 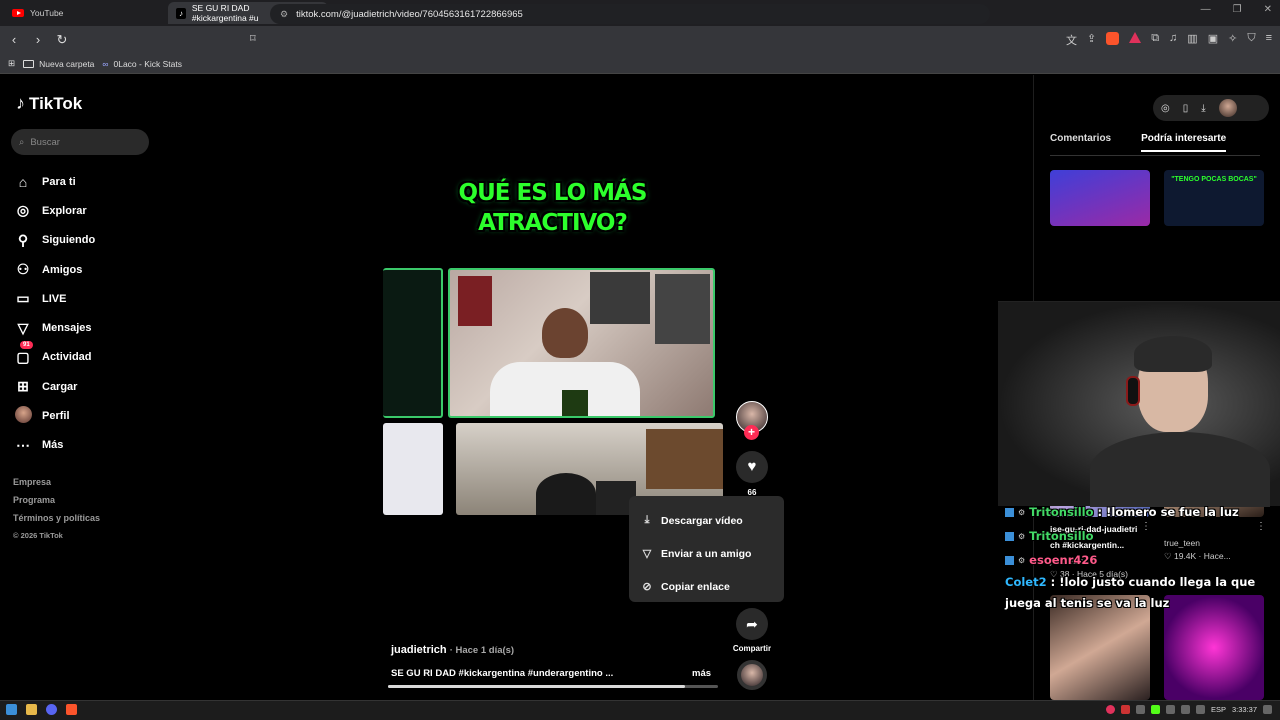 What do you see at coordinates (54, 298) in the screenshot?
I see `sidebar-item-live: ▭ LIVE` at bounding box center [54, 298].